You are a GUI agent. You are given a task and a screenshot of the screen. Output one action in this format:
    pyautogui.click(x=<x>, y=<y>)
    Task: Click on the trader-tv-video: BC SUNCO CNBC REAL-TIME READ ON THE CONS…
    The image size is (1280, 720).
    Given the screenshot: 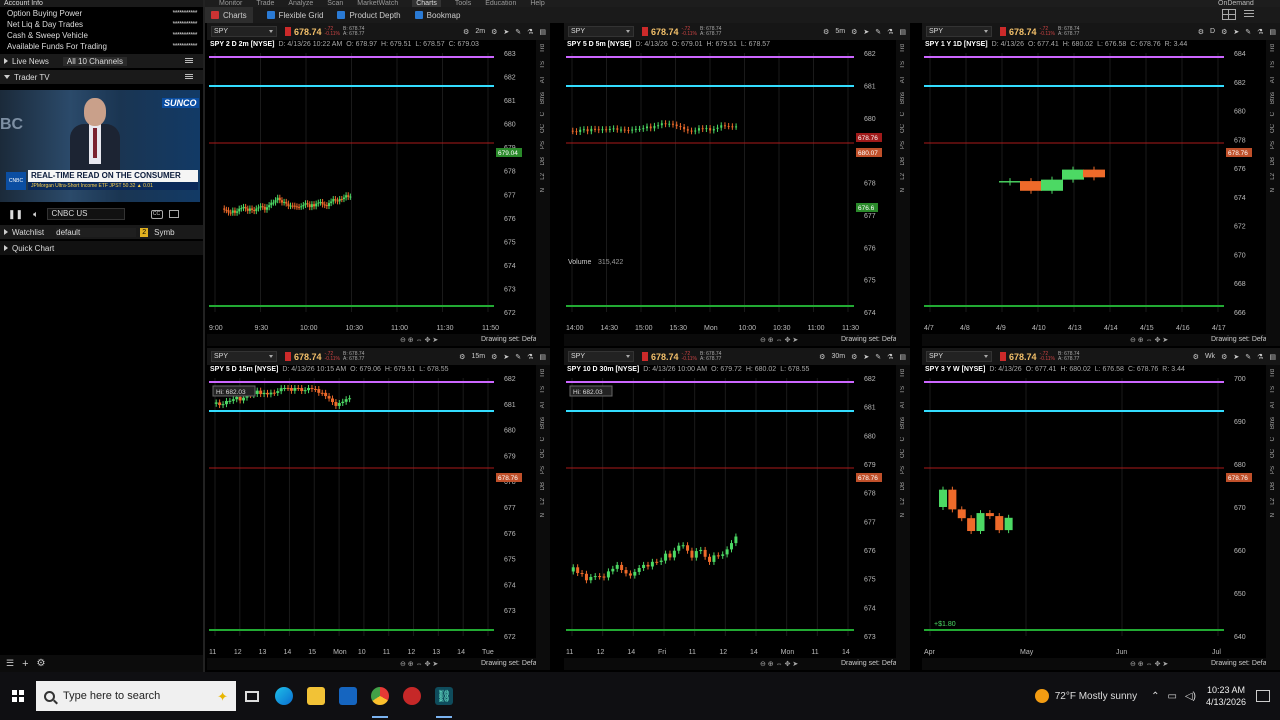 What is the action you would take?
    pyautogui.click(x=100, y=146)
    